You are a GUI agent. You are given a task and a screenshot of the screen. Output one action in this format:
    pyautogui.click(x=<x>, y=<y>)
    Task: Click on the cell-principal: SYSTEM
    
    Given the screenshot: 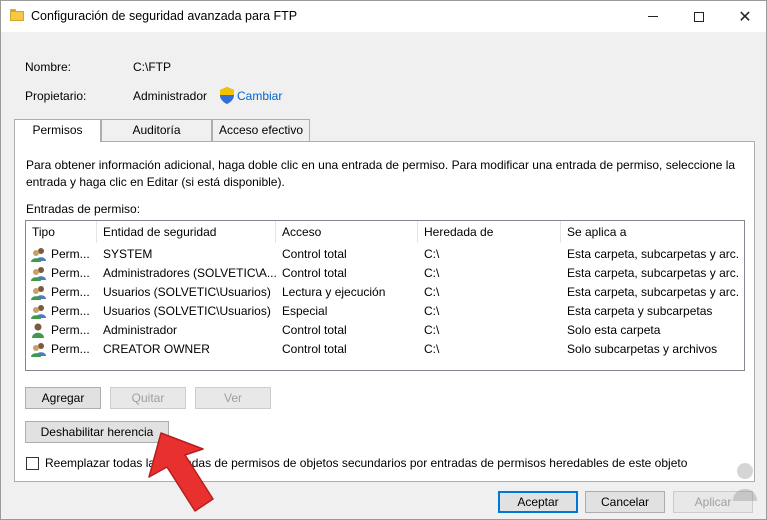 What is the action you would take?
    pyautogui.click(x=128, y=254)
    